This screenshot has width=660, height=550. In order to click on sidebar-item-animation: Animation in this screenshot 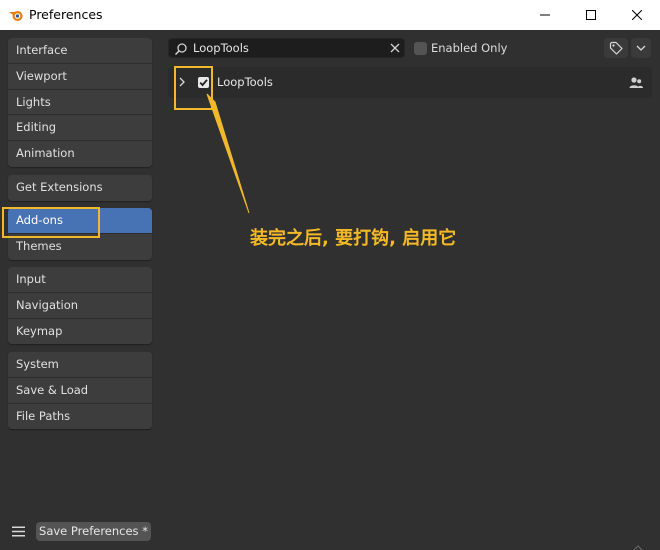, I will do `click(80, 154)`.